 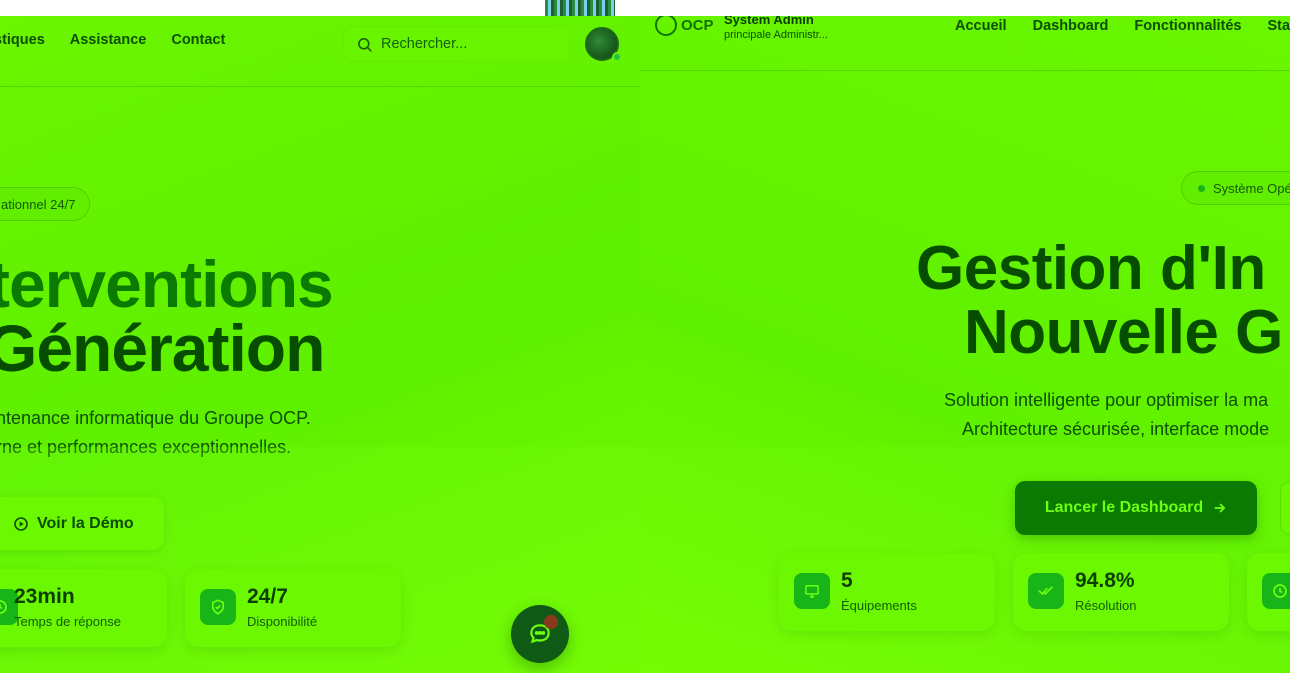 I want to click on stat-value: 94.8%, so click(x=1105, y=580).